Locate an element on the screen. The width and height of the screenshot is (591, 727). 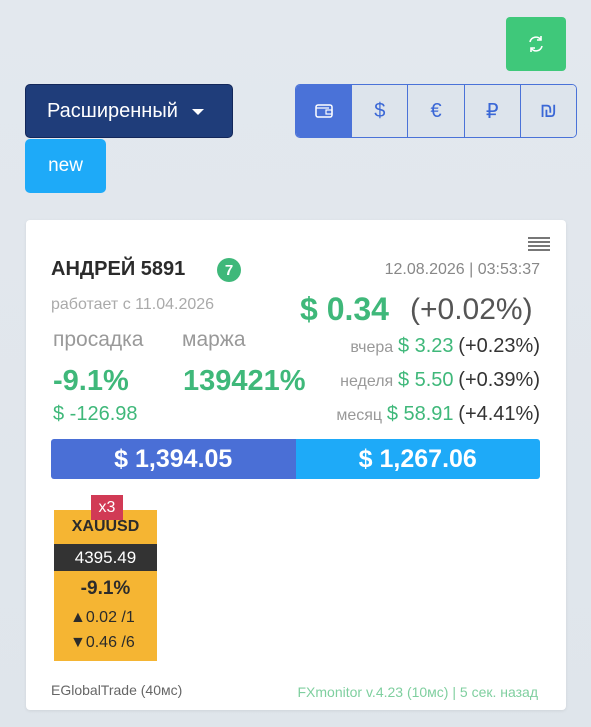
new-button-label: new is located at coordinates (65, 165).